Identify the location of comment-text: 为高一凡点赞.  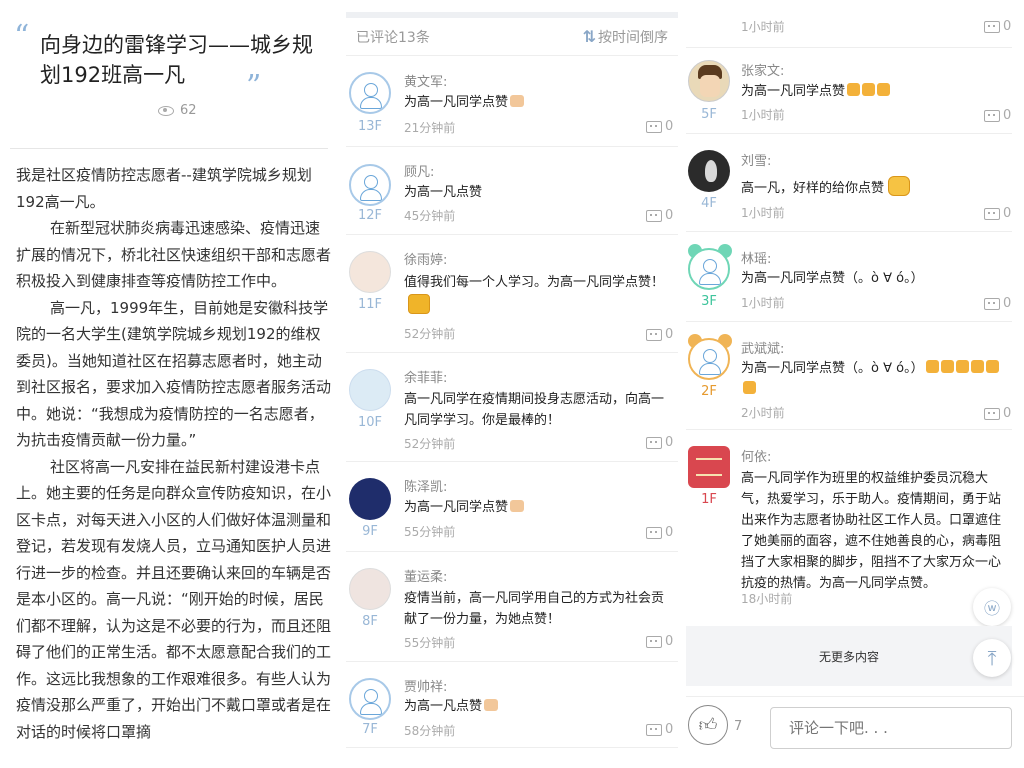
(534, 706).